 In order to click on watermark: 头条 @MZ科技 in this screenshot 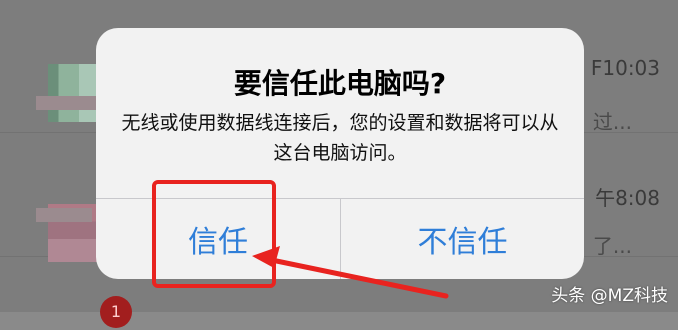, I will do `click(609, 296)`.